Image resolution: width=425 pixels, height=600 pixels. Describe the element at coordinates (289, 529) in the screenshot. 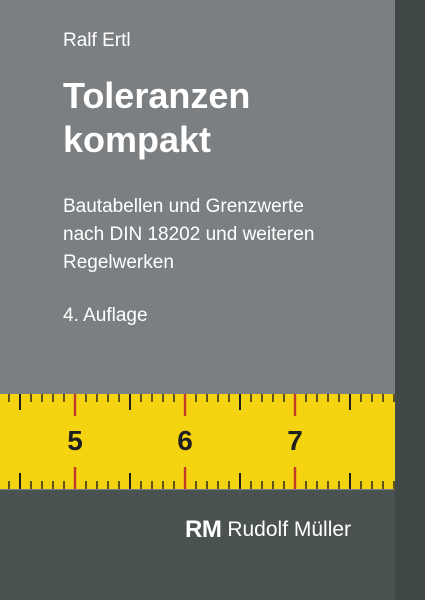

I see `publisher-name: Rudolf Müller` at that location.